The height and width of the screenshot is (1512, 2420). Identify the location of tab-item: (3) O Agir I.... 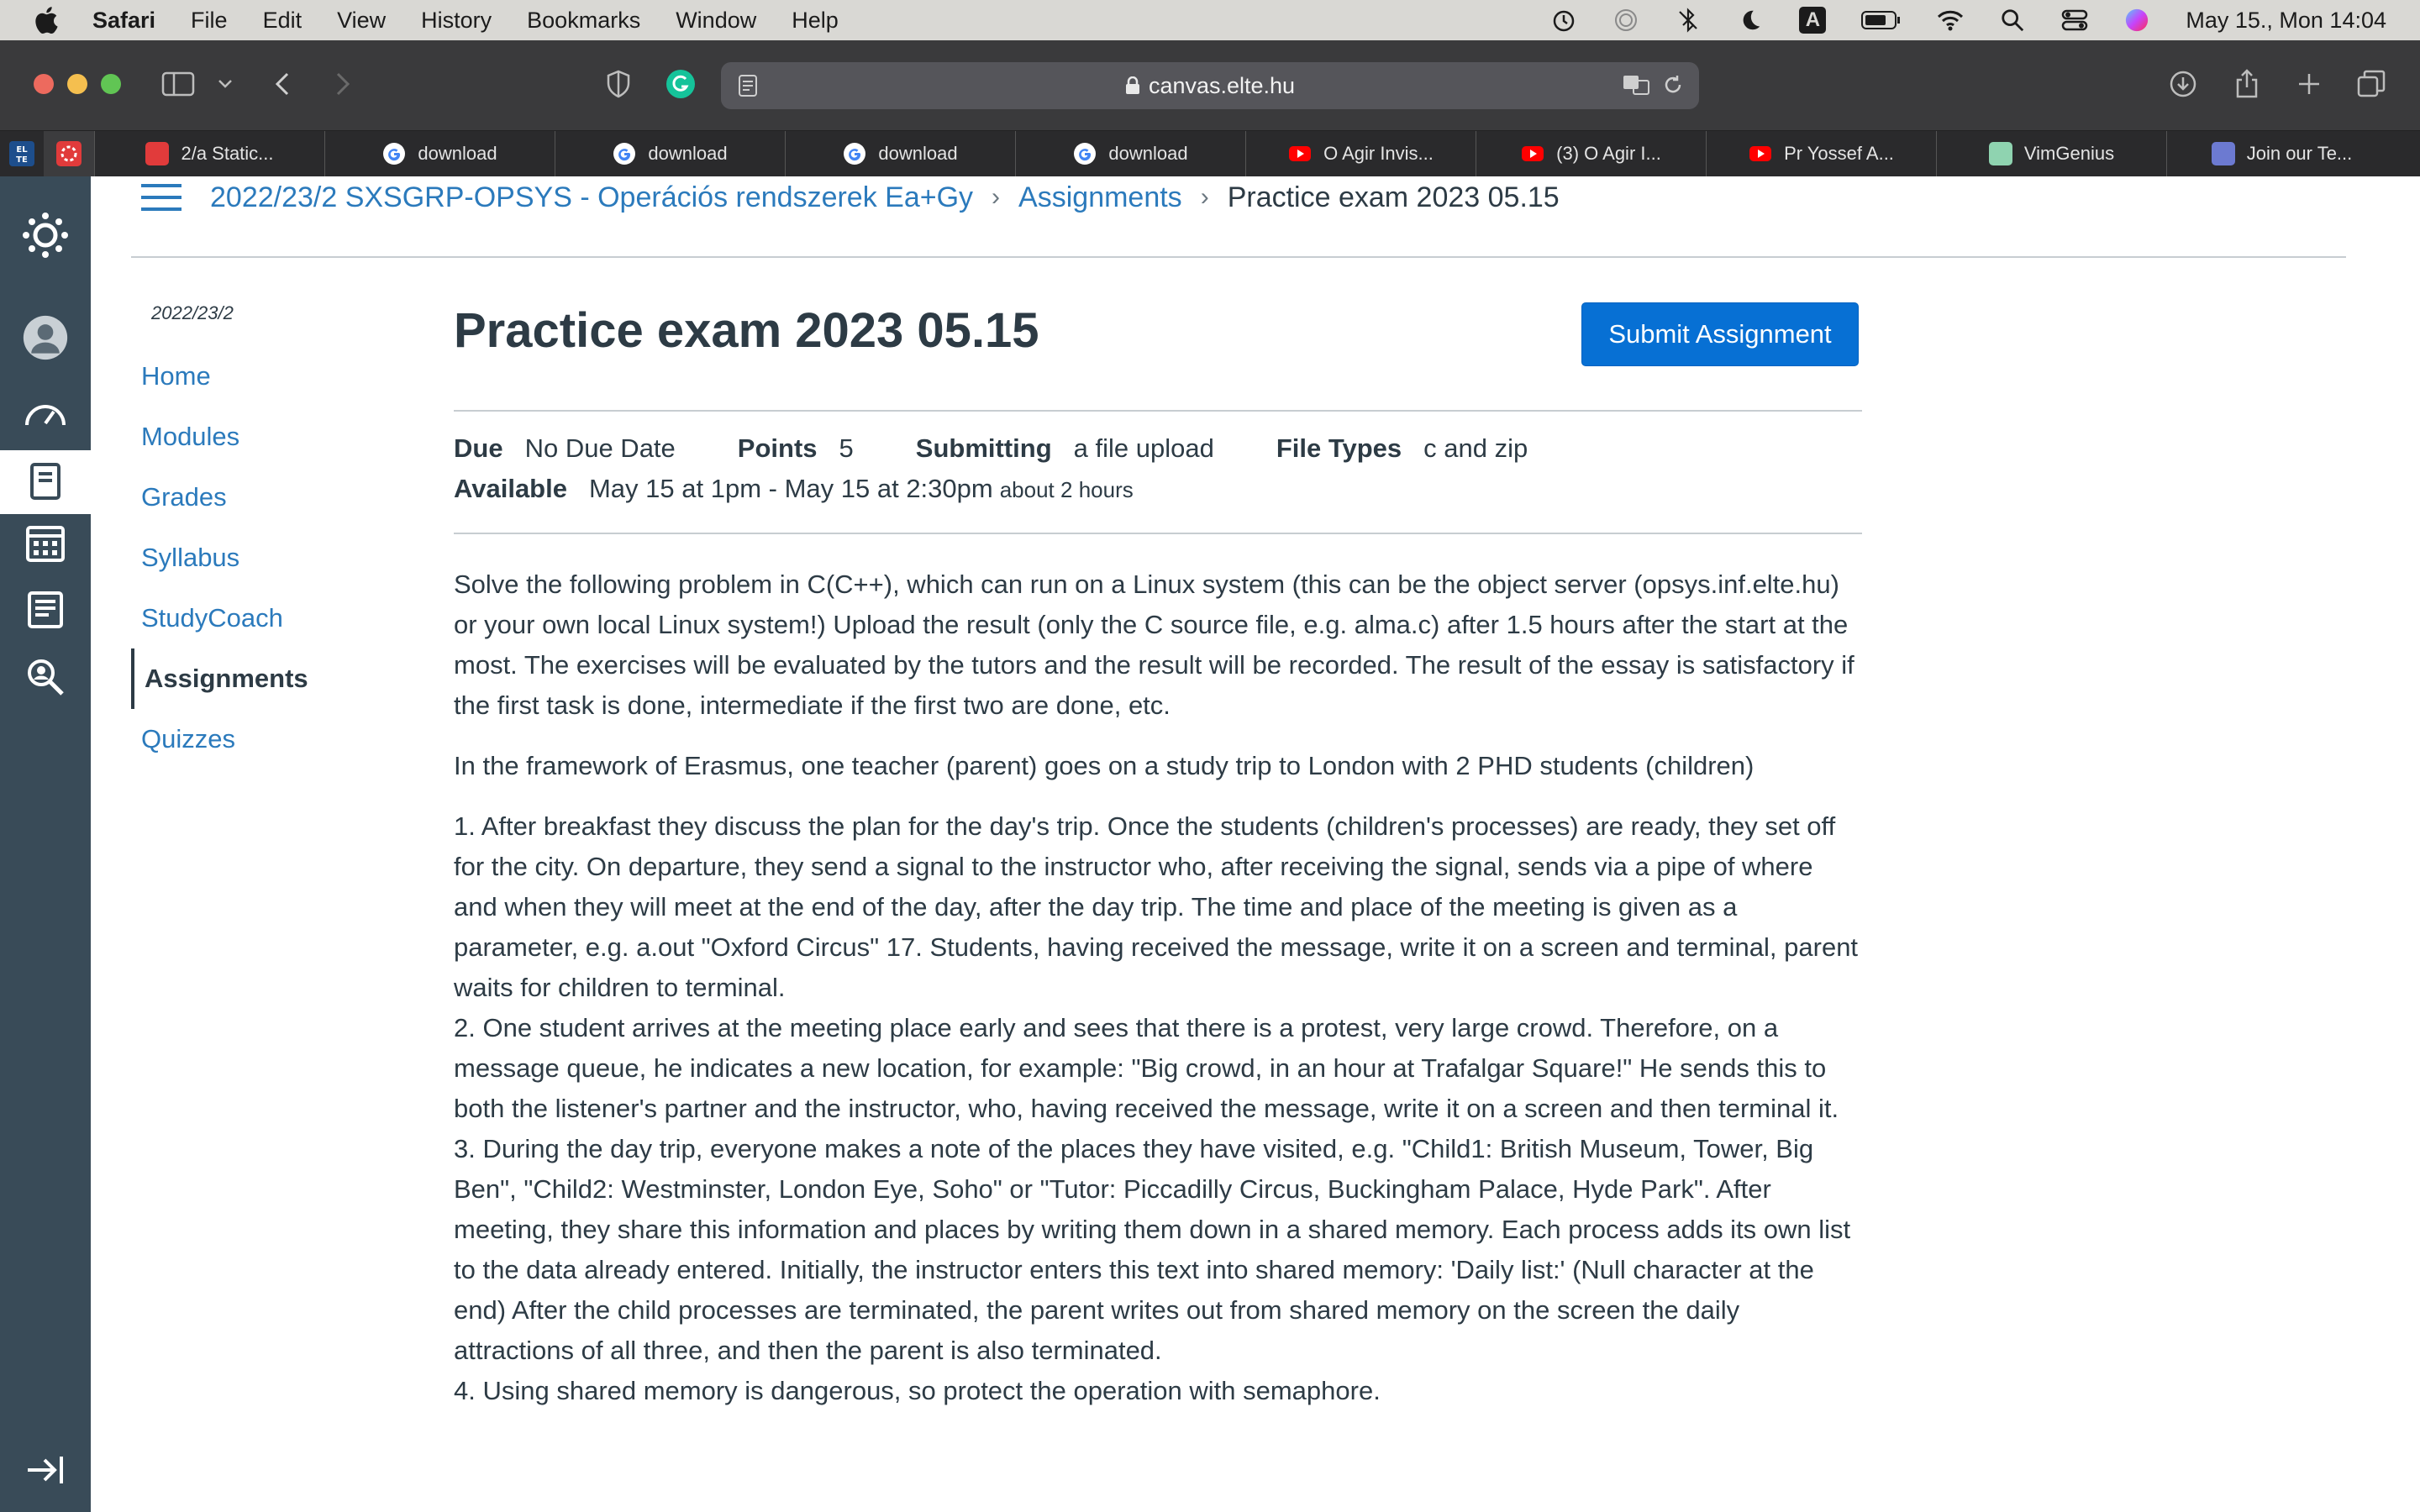
(1591, 153).